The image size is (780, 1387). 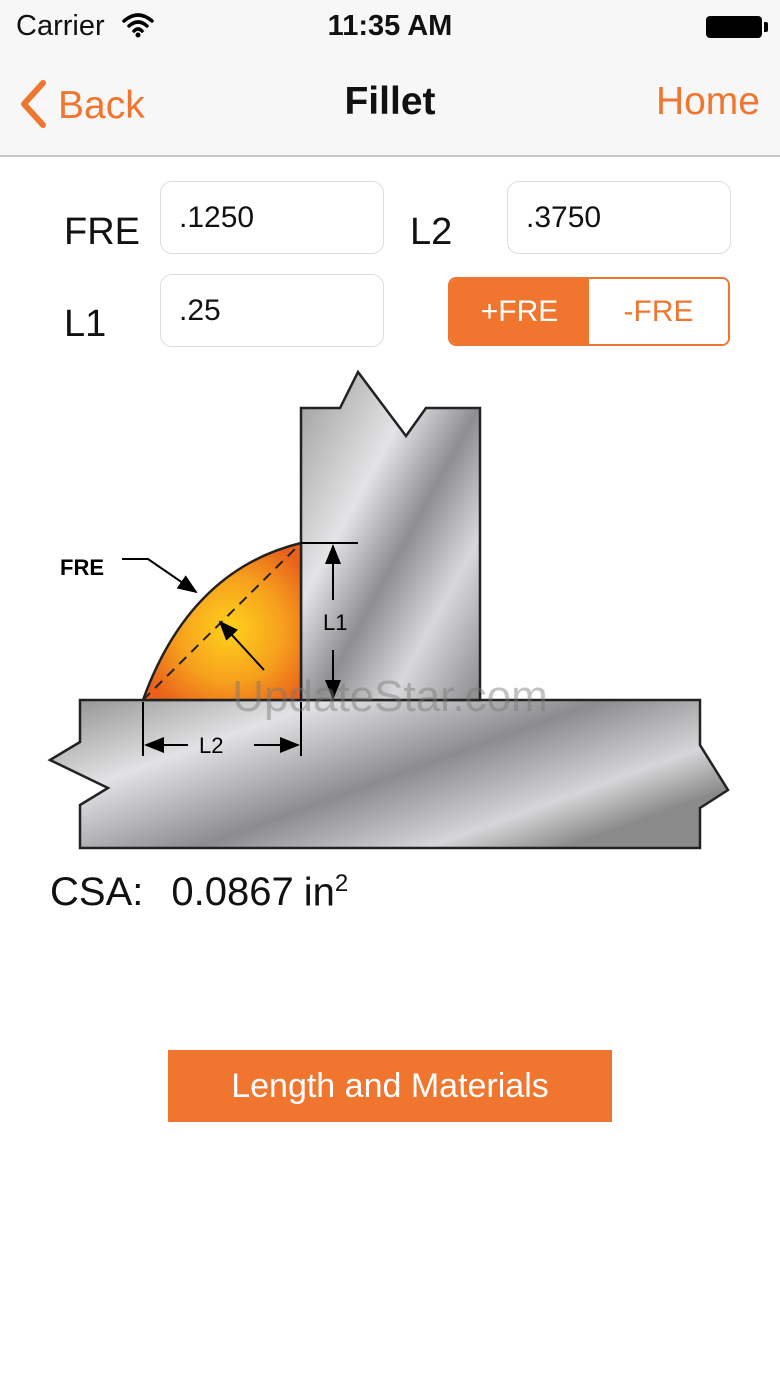 I want to click on battery-tip, so click(x=766, y=27).